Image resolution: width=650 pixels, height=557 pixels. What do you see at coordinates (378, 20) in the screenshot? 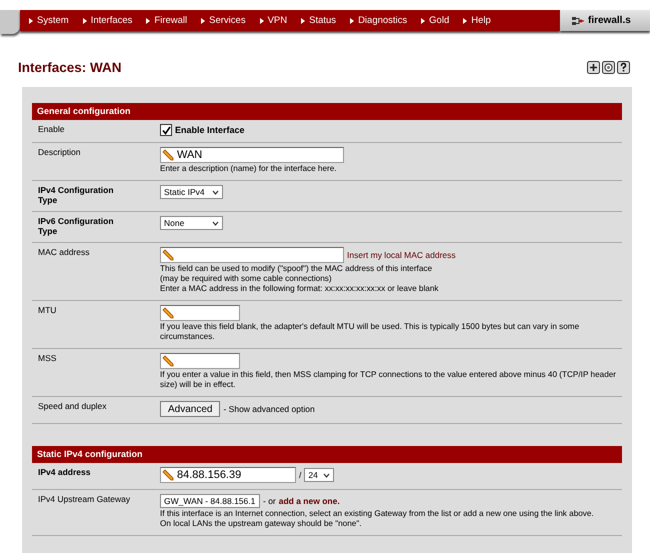
I see `nav-item: Diagnostics` at bounding box center [378, 20].